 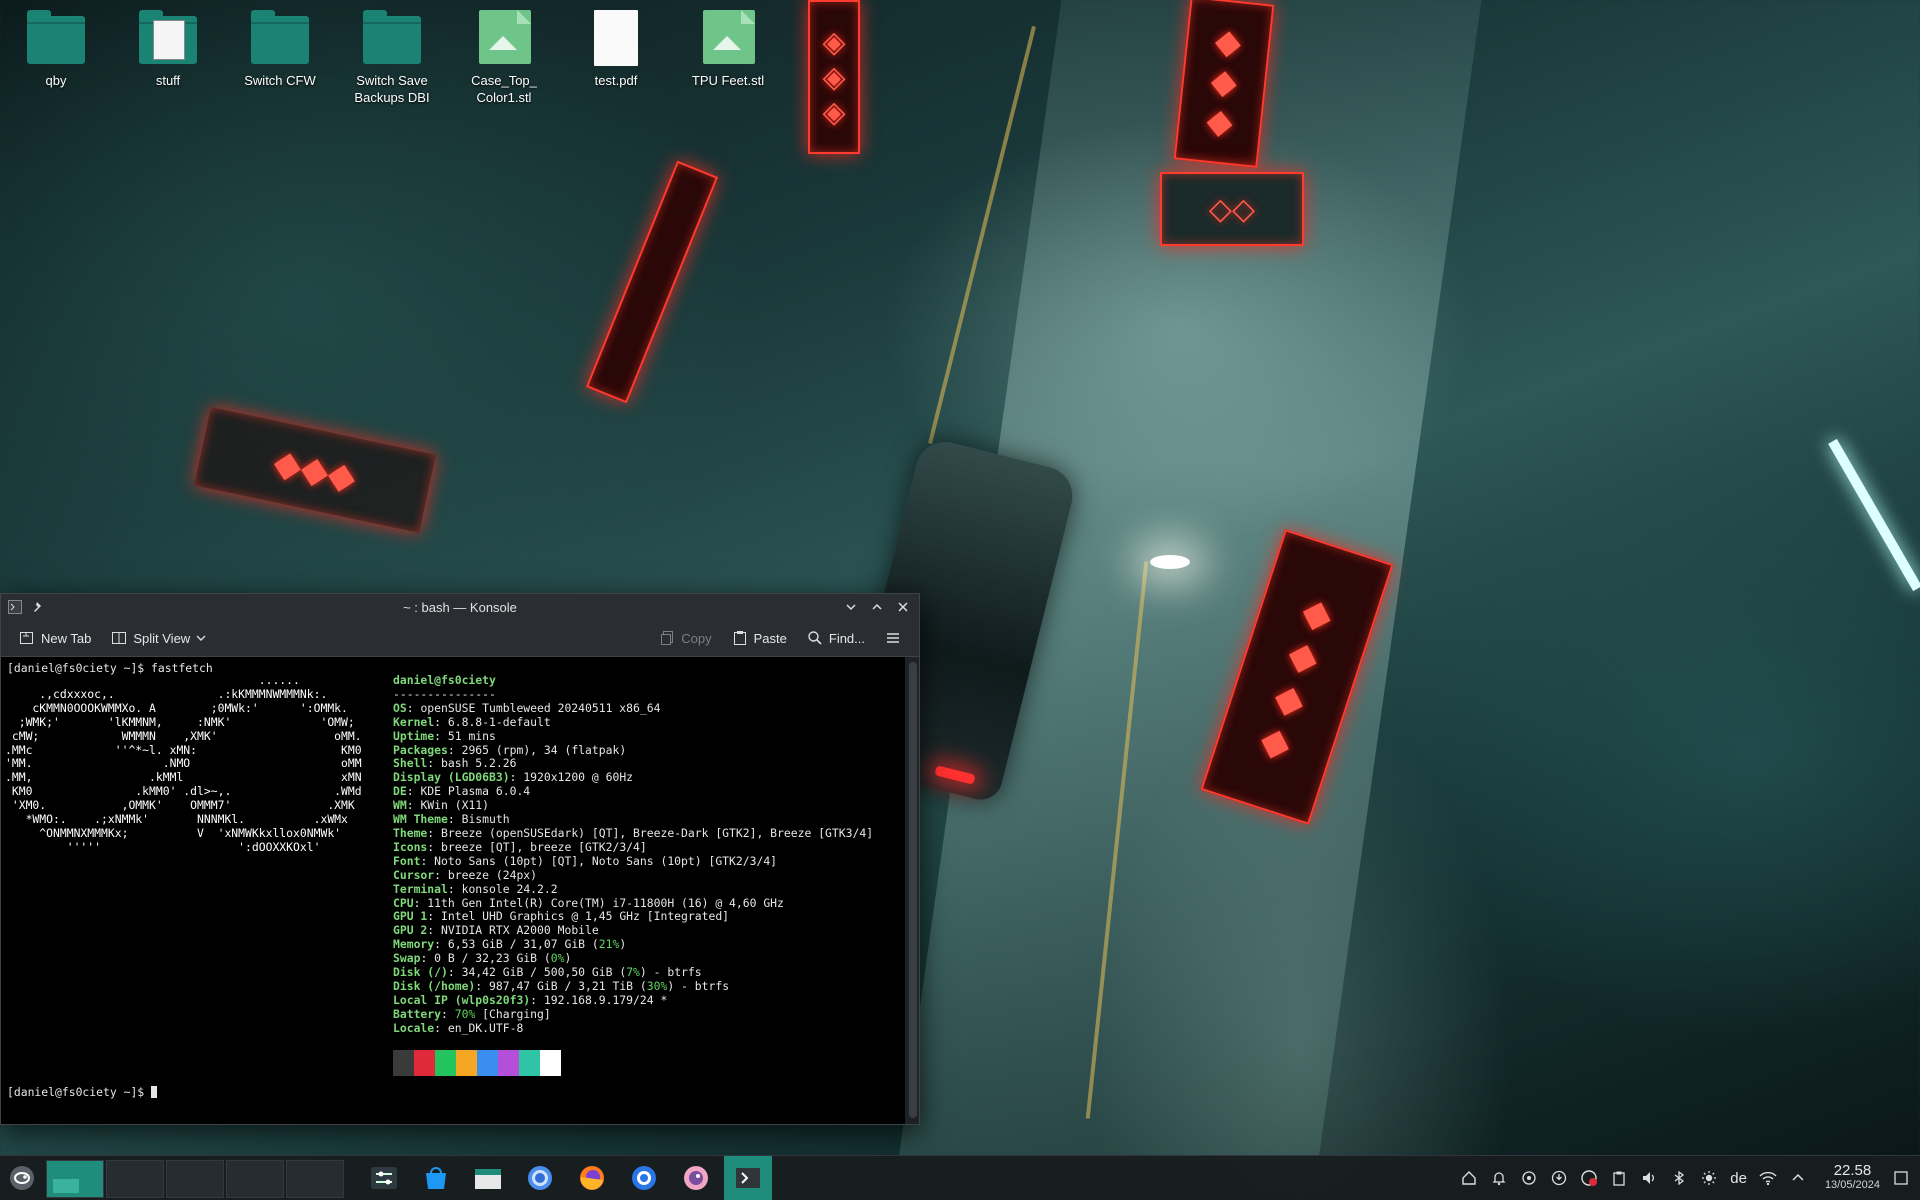 I want to click on desktop-icon-tpu-feet-stl: TPU Feet.stl, so click(x=728, y=49).